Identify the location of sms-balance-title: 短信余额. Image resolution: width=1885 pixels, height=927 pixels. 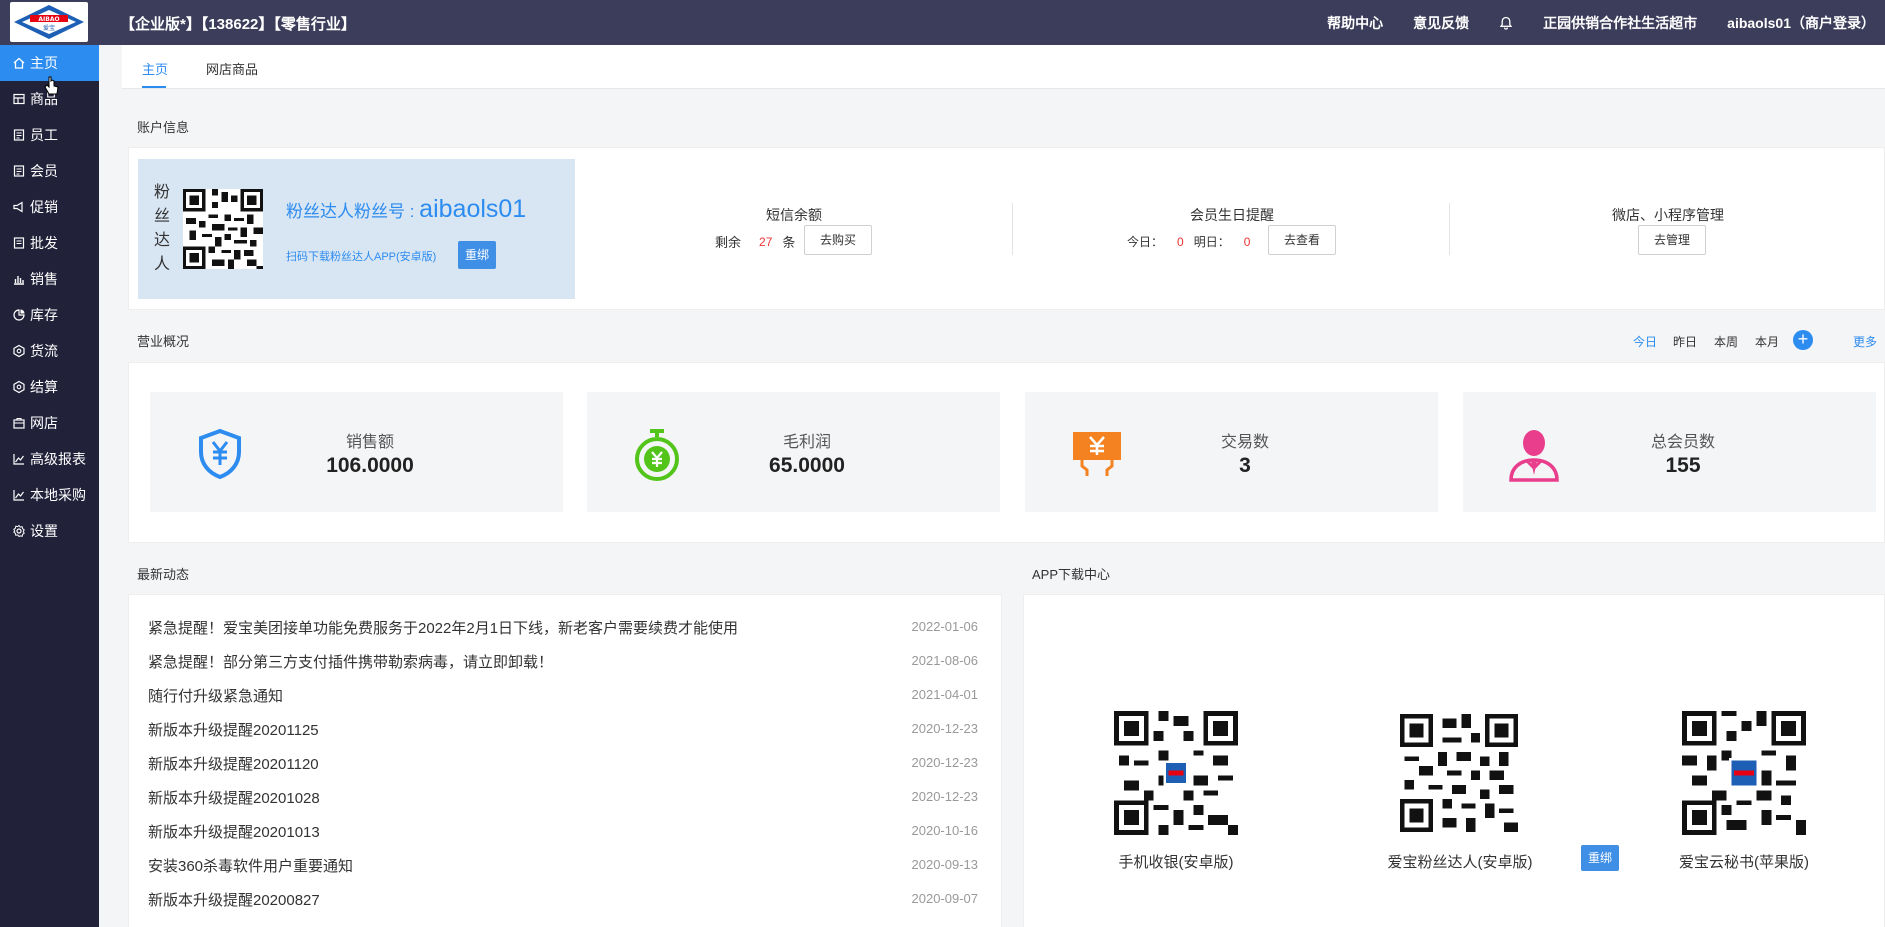
(794, 215).